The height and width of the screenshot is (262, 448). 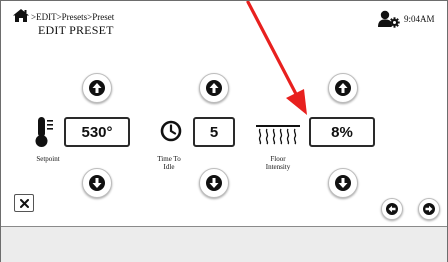 What do you see at coordinates (389, 21) in the screenshot?
I see `user-settings-icon` at bounding box center [389, 21].